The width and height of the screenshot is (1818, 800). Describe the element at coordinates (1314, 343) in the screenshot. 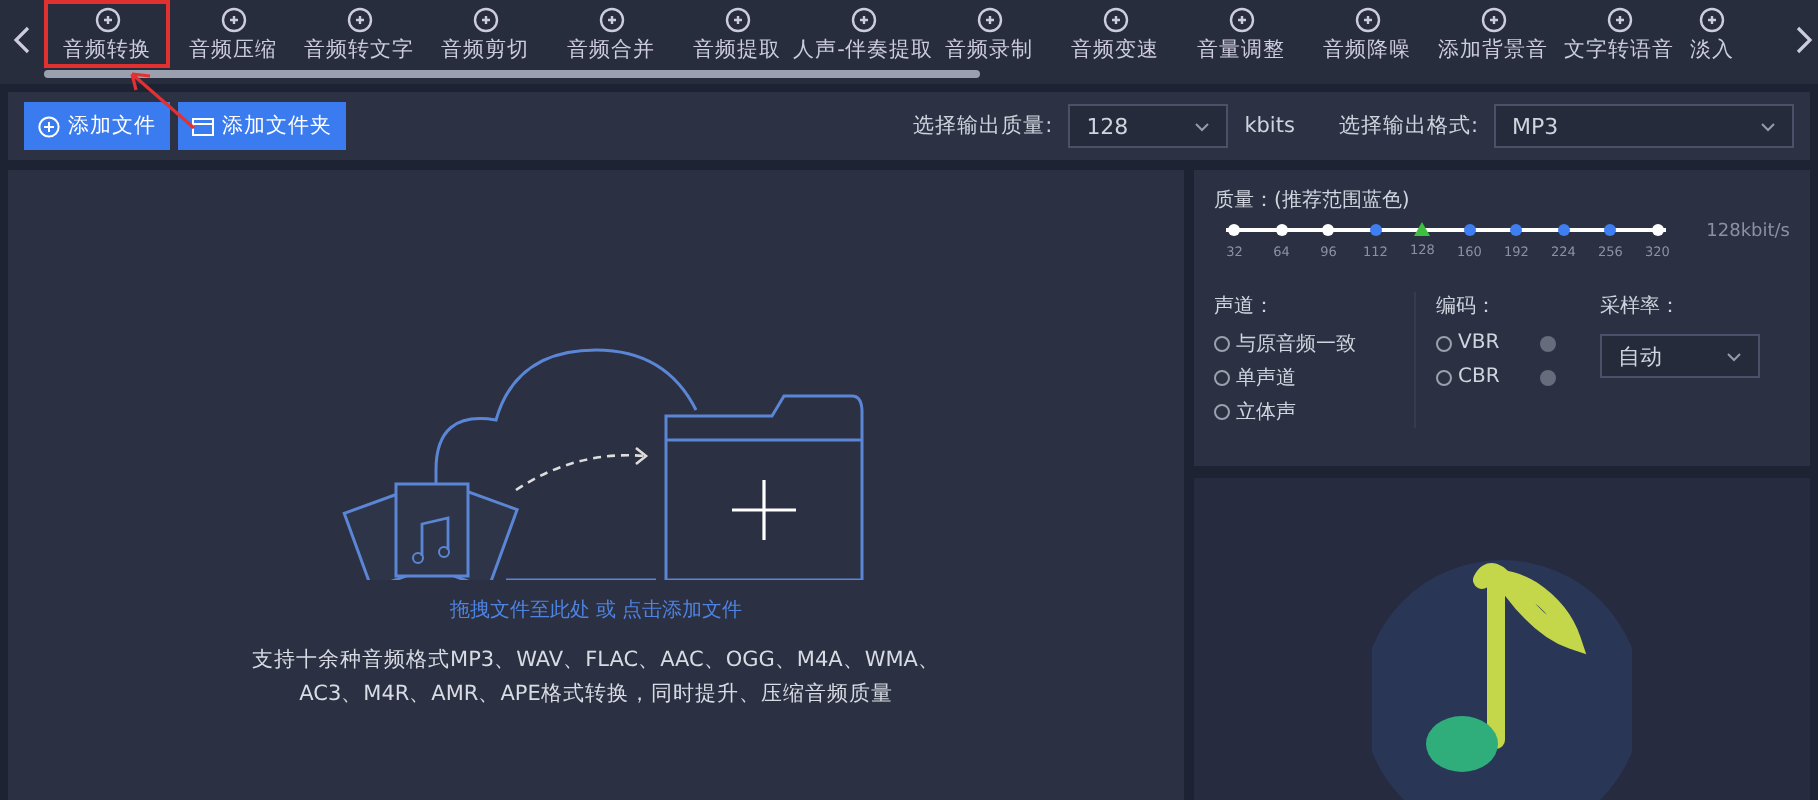

I see `channel-radio: 与原音频一致` at that location.